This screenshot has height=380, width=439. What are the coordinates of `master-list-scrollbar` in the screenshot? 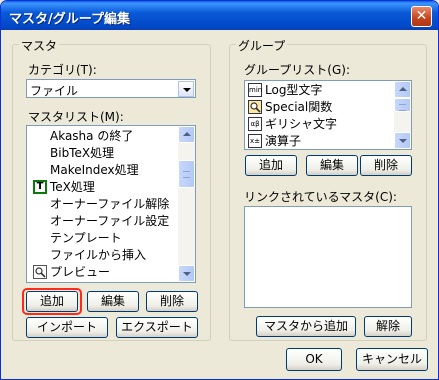 It's located at (186, 204).